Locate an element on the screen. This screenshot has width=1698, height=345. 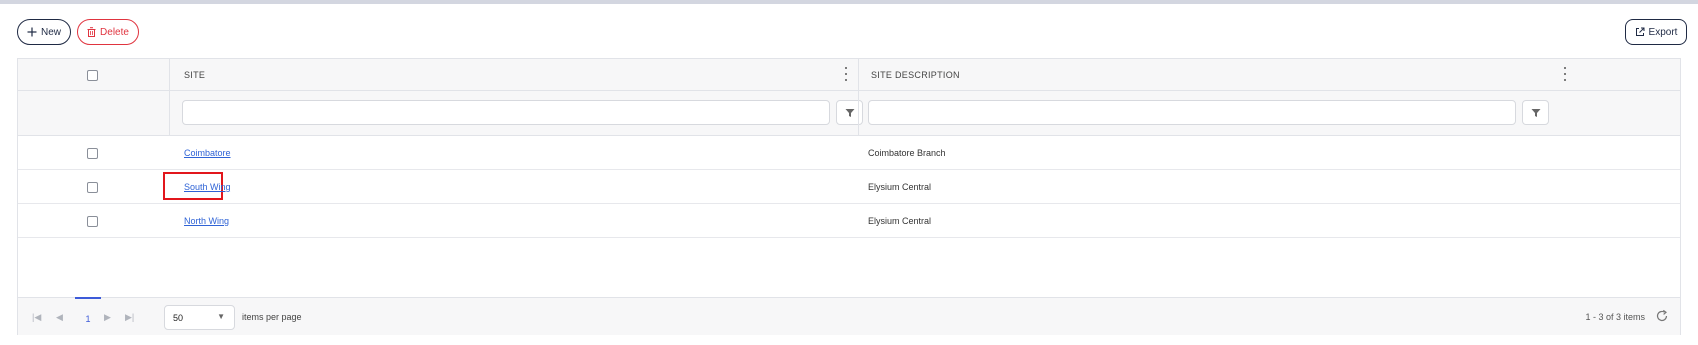
site-link: Coimbatore is located at coordinates (207, 153).